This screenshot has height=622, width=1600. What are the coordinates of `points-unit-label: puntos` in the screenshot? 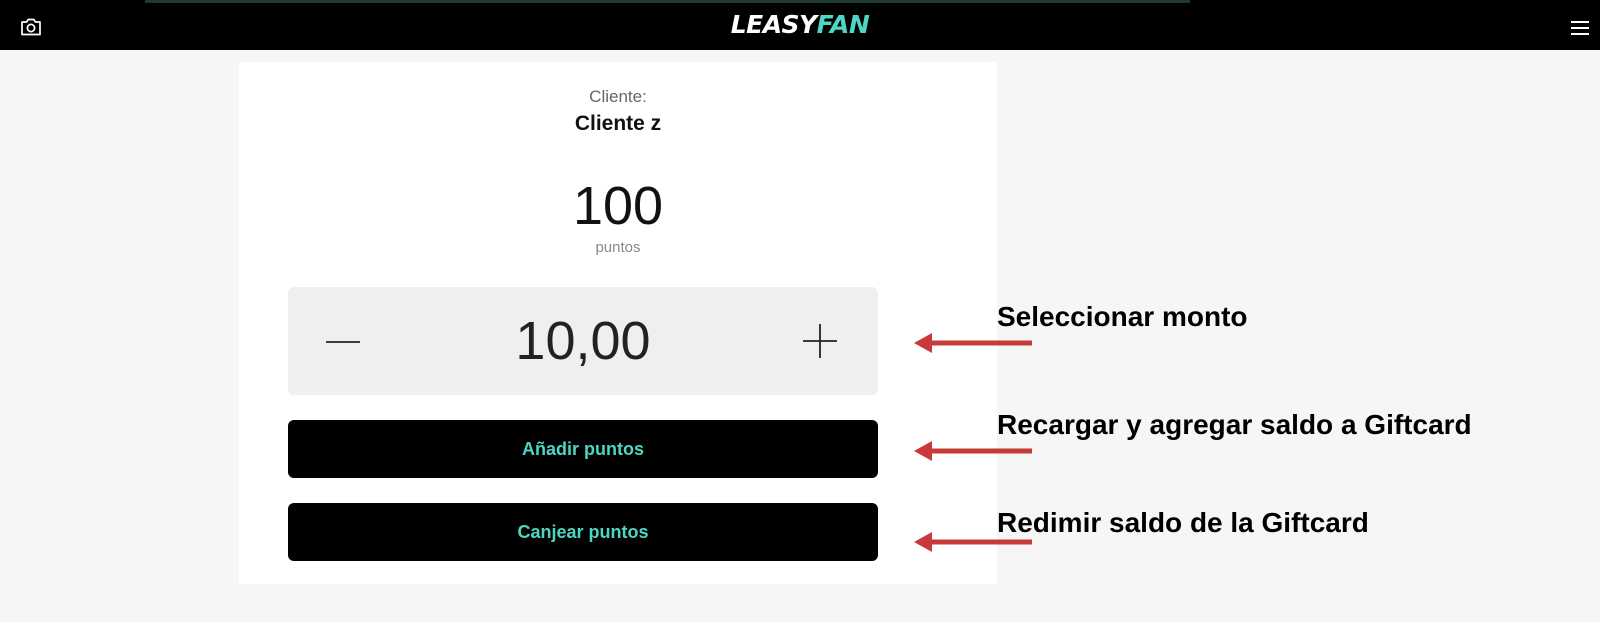 It's located at (618, 247).